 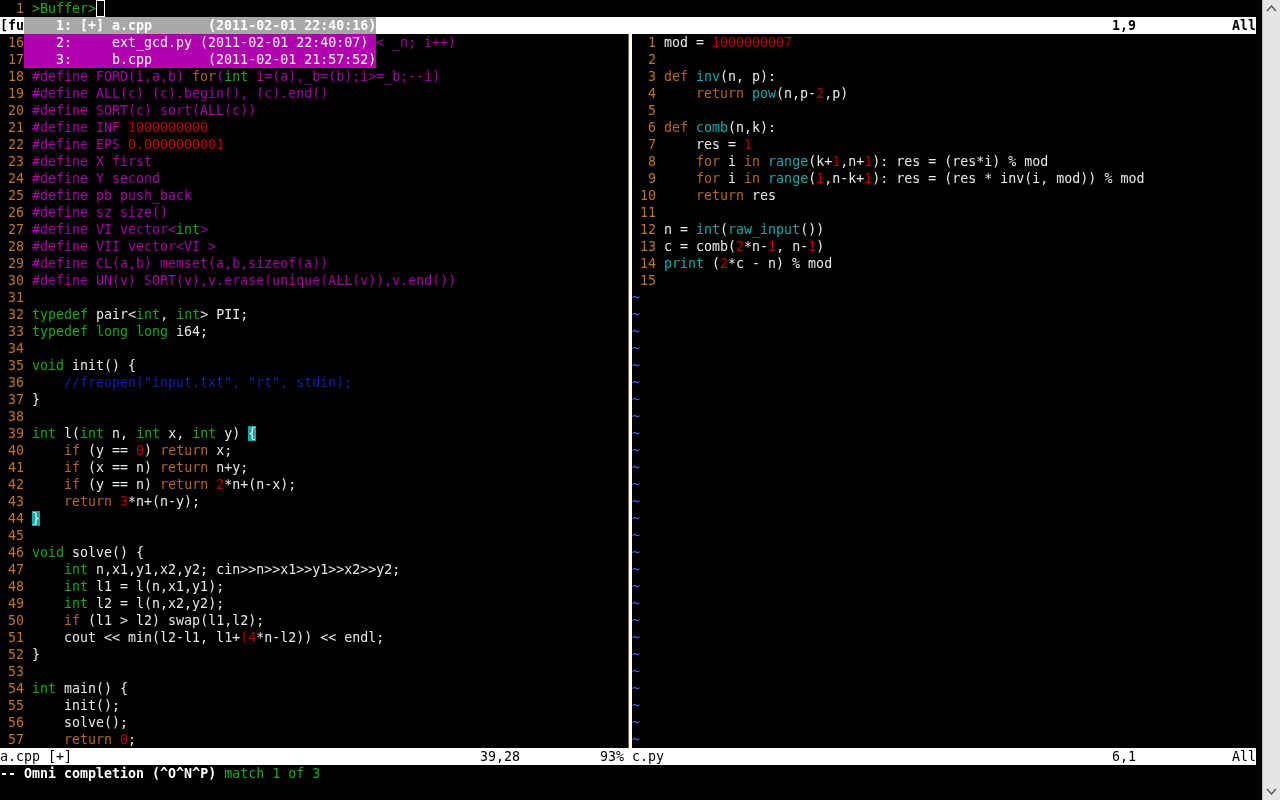 What do you see at coordinates (148, 450) in the screenshot?
I see `code-line: if (y == 0) return x;` at bounding box center [148, 450].